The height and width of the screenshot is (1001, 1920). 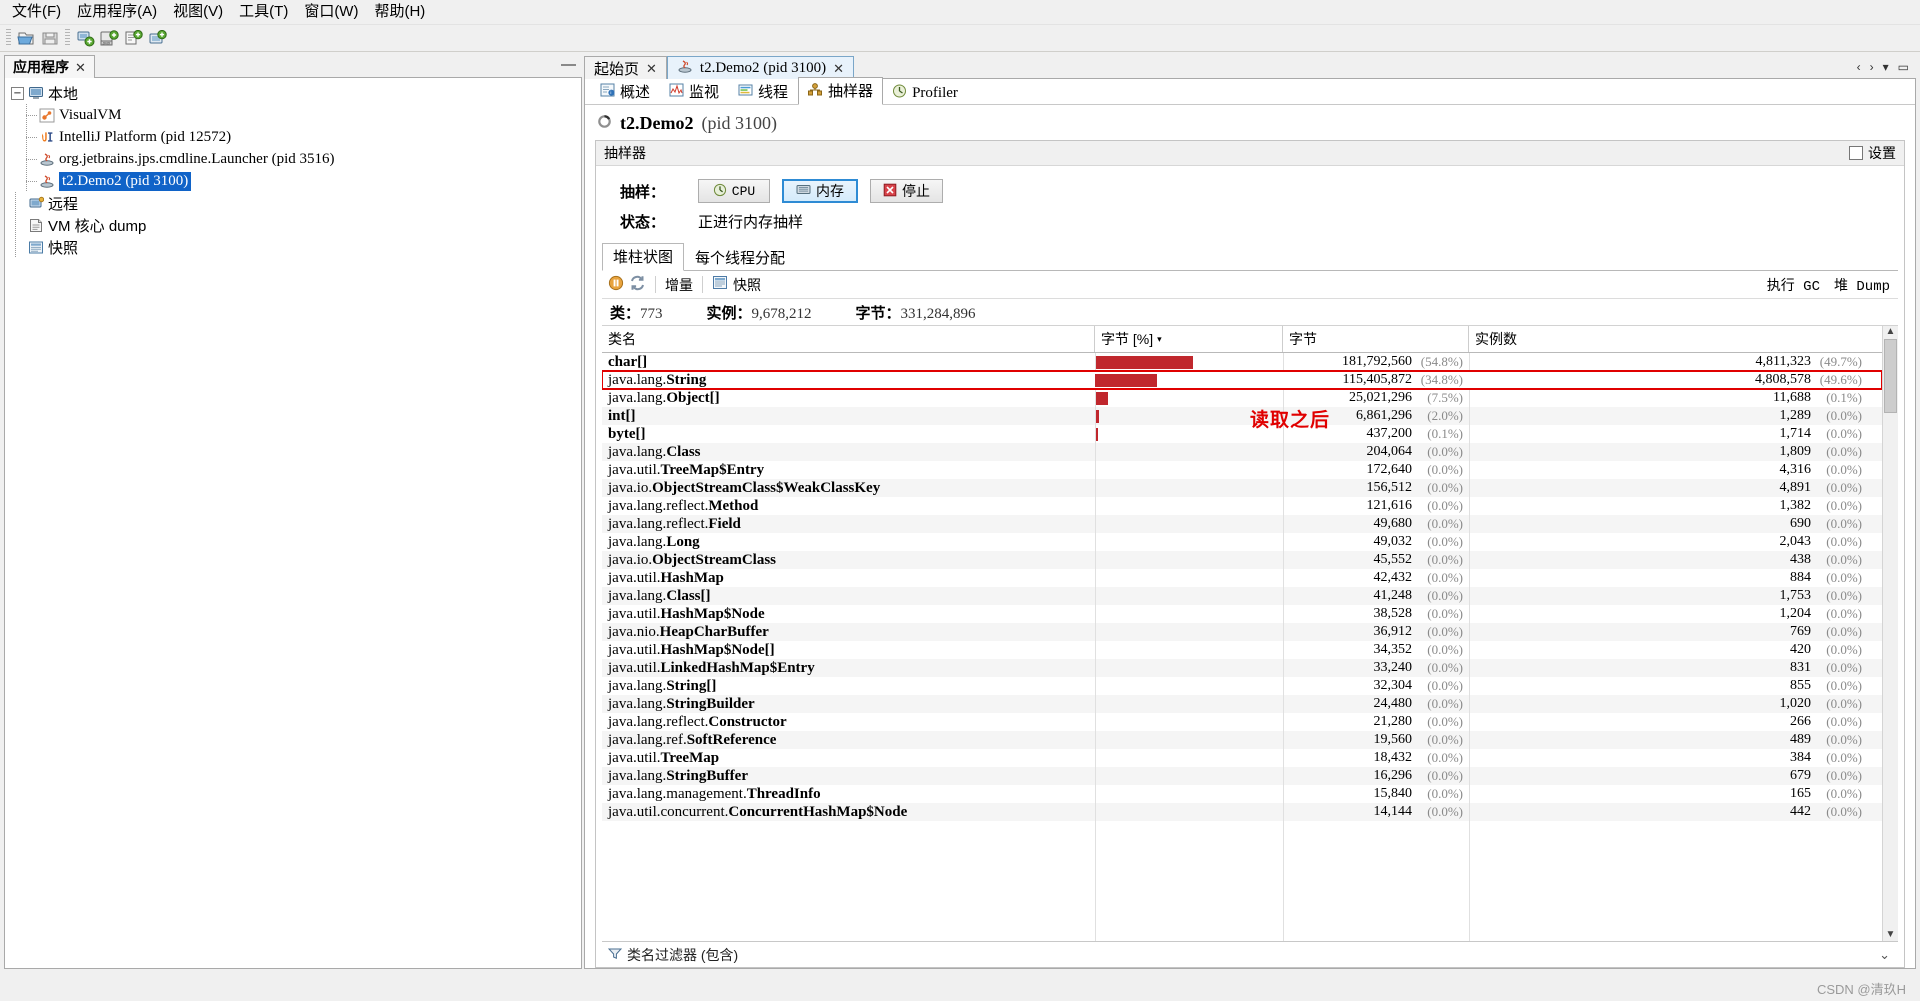 What do you see at coordinates (1376, 812) in the screenshot?
I see `cell-bytes: 14,144 (0.0%)` at bounding box center [1376, 812].